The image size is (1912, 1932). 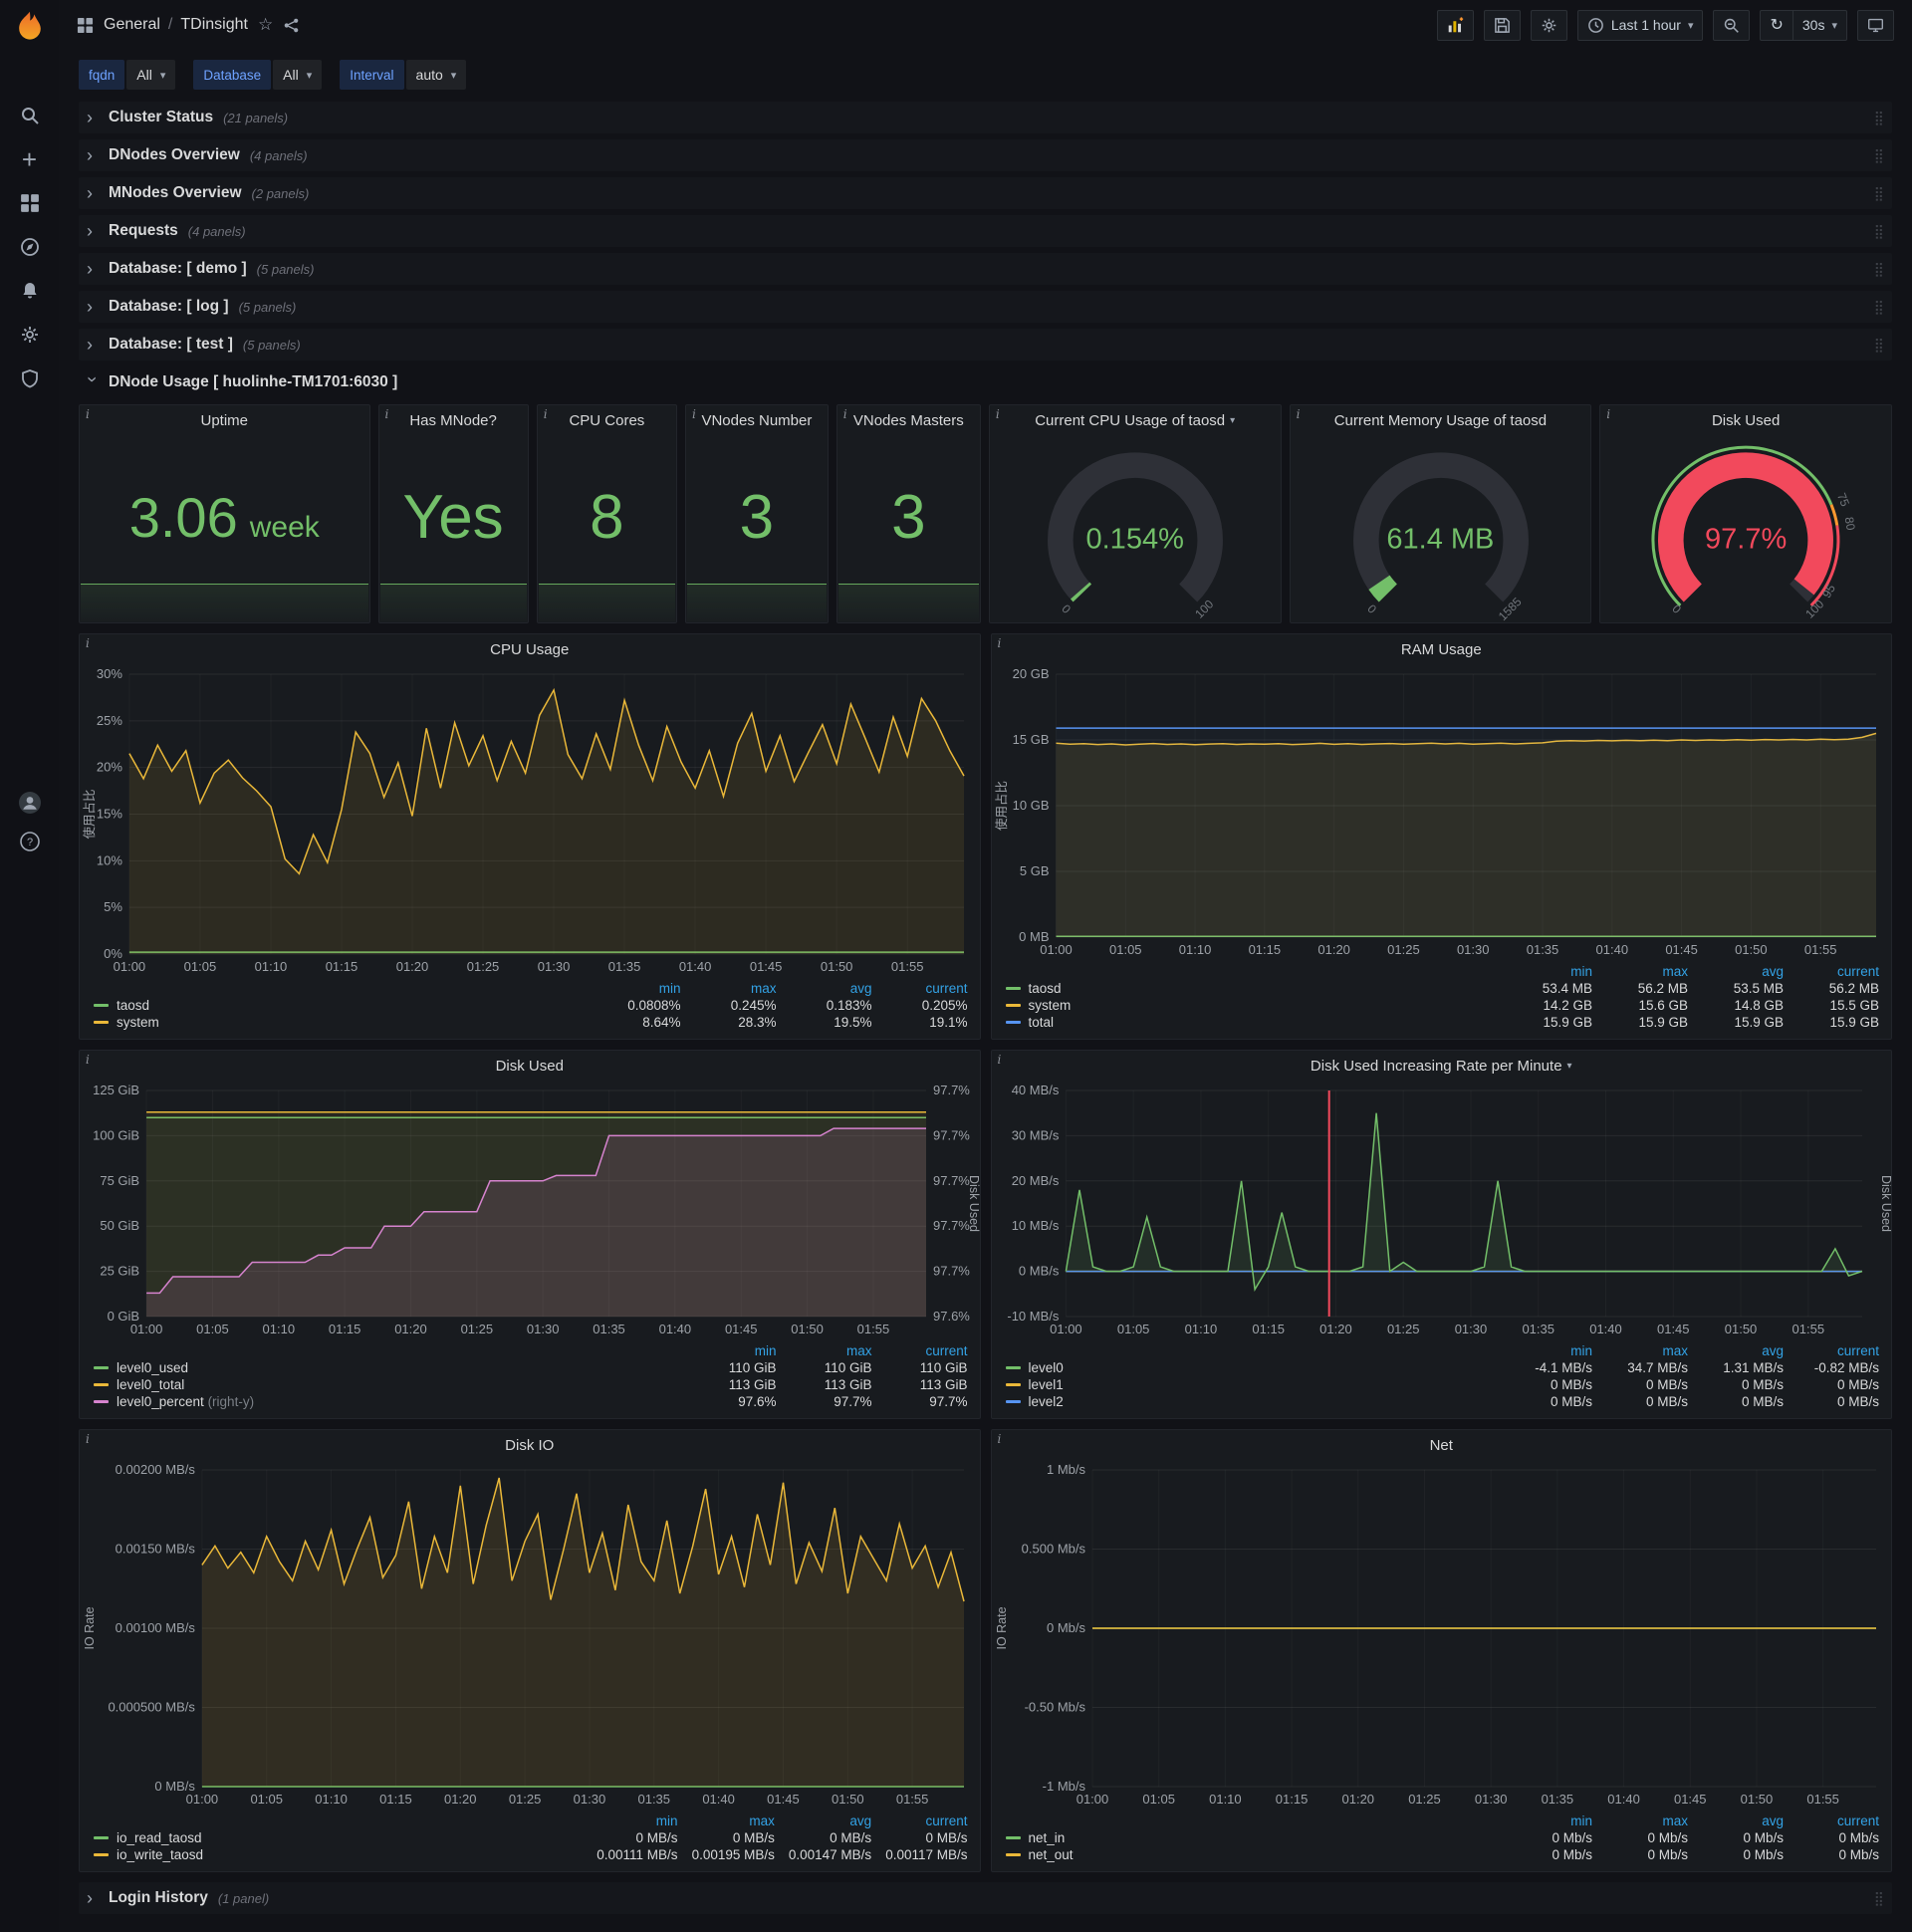 I want to click on panel-title: Current CPU Usage of taosd ▾, so click(x=1135, y=420).